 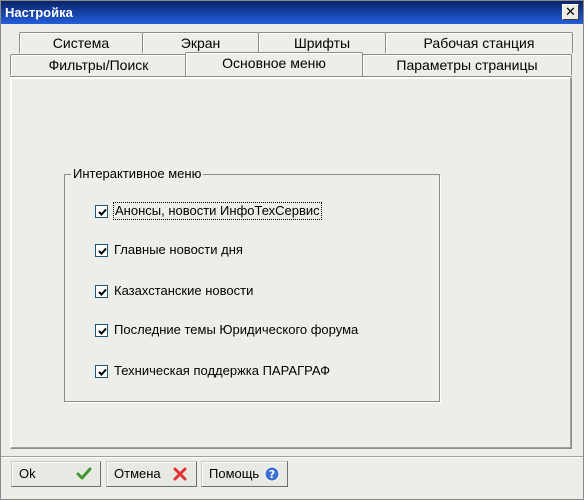 What do you see at coordinates (292, 456) in the screenshot?
I see `bottom-separator` at bounding box center [292, 456].